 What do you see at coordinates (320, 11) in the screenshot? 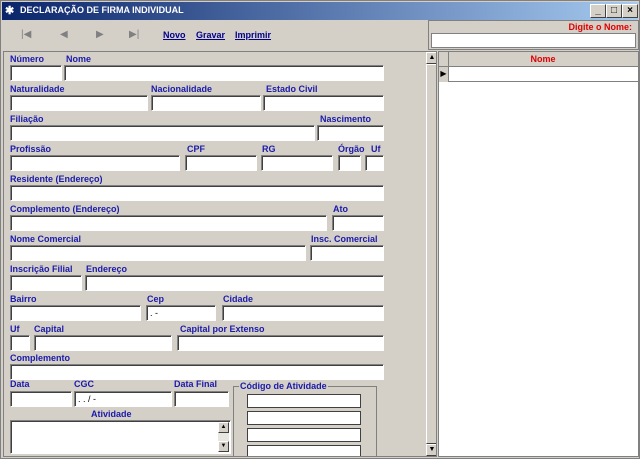
I see `title-bar: ✱ DECLARAÇÃO DE FIRMA INDIVIDUAL _ □ ×` at bounding box center [320, 11].